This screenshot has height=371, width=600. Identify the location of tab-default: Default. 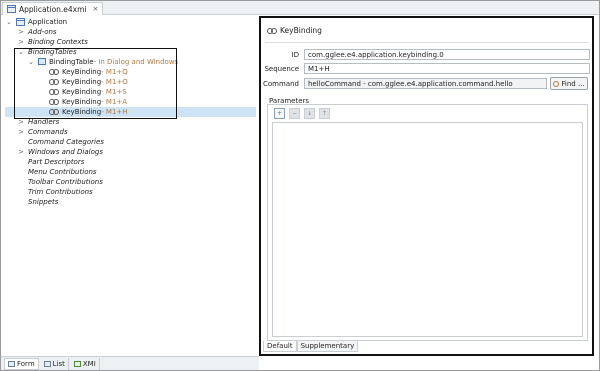
(280, 346).